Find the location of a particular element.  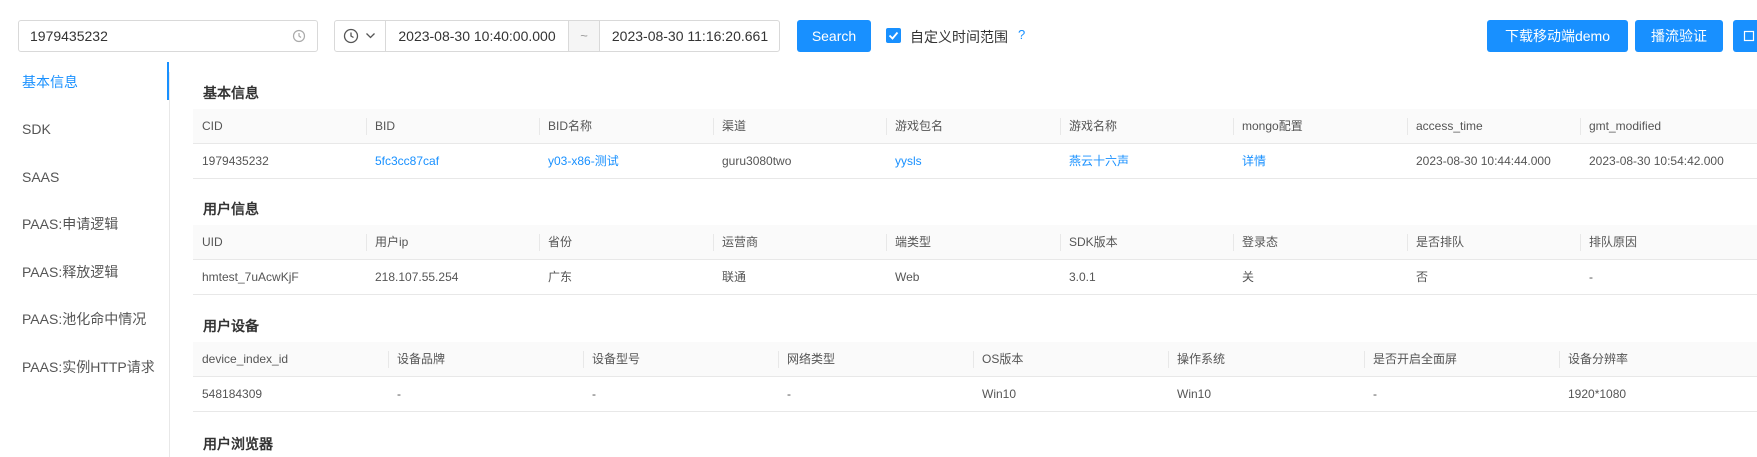

sidebar-item-sdk: SDK is located at coordinates (85, 129).